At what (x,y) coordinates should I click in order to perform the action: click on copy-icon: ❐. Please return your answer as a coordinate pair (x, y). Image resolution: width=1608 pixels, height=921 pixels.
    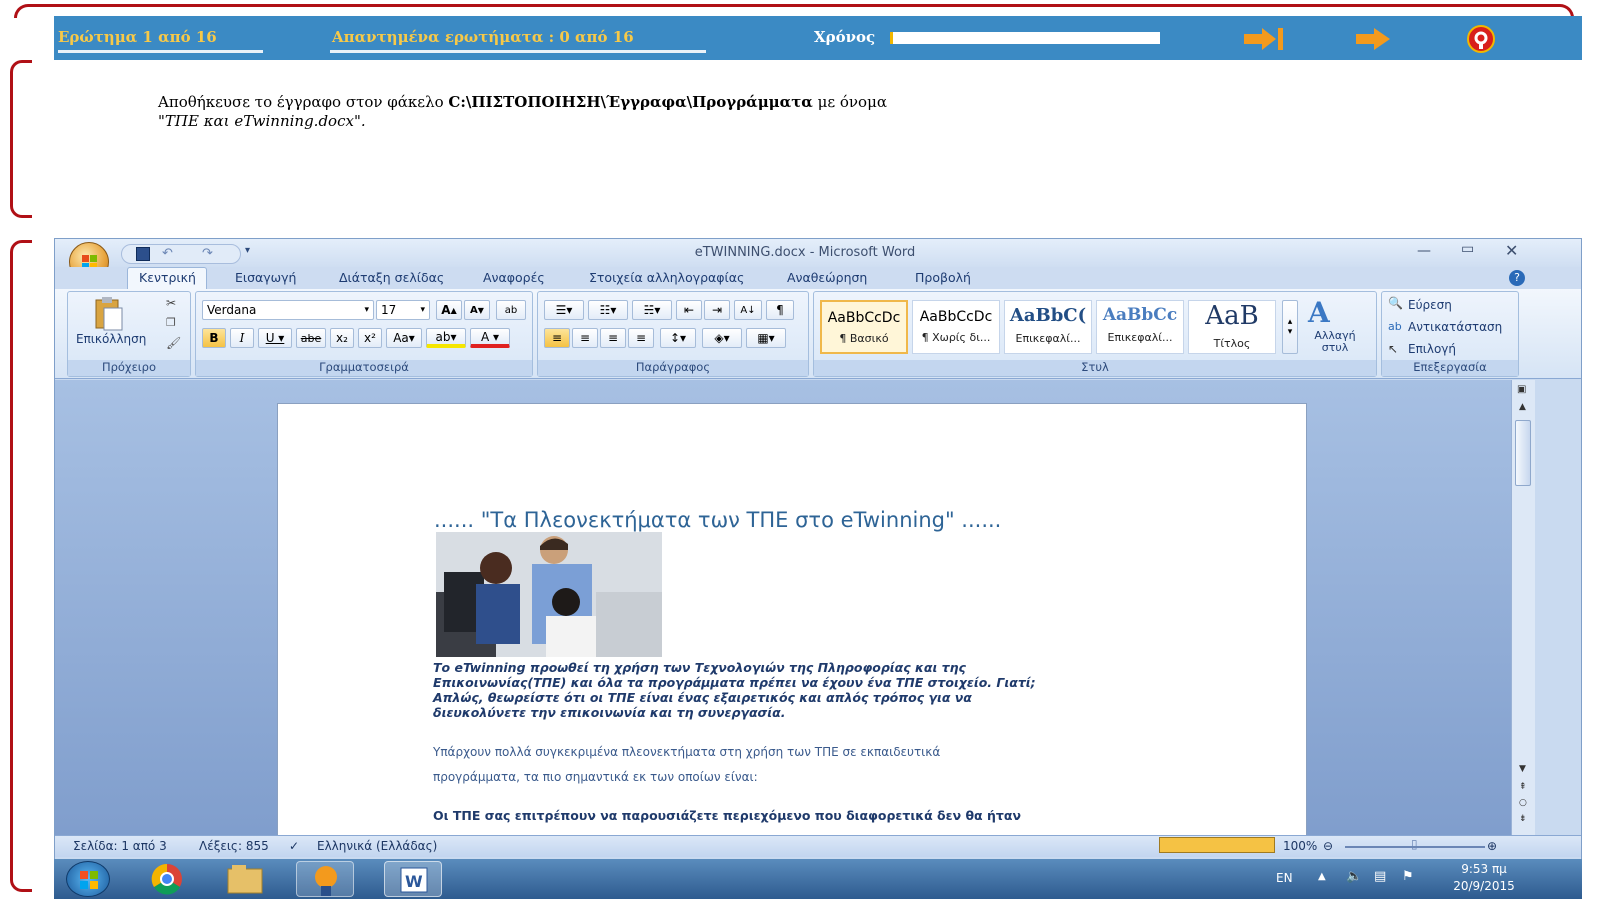
    Looking at the image, I should click on (171, 322).